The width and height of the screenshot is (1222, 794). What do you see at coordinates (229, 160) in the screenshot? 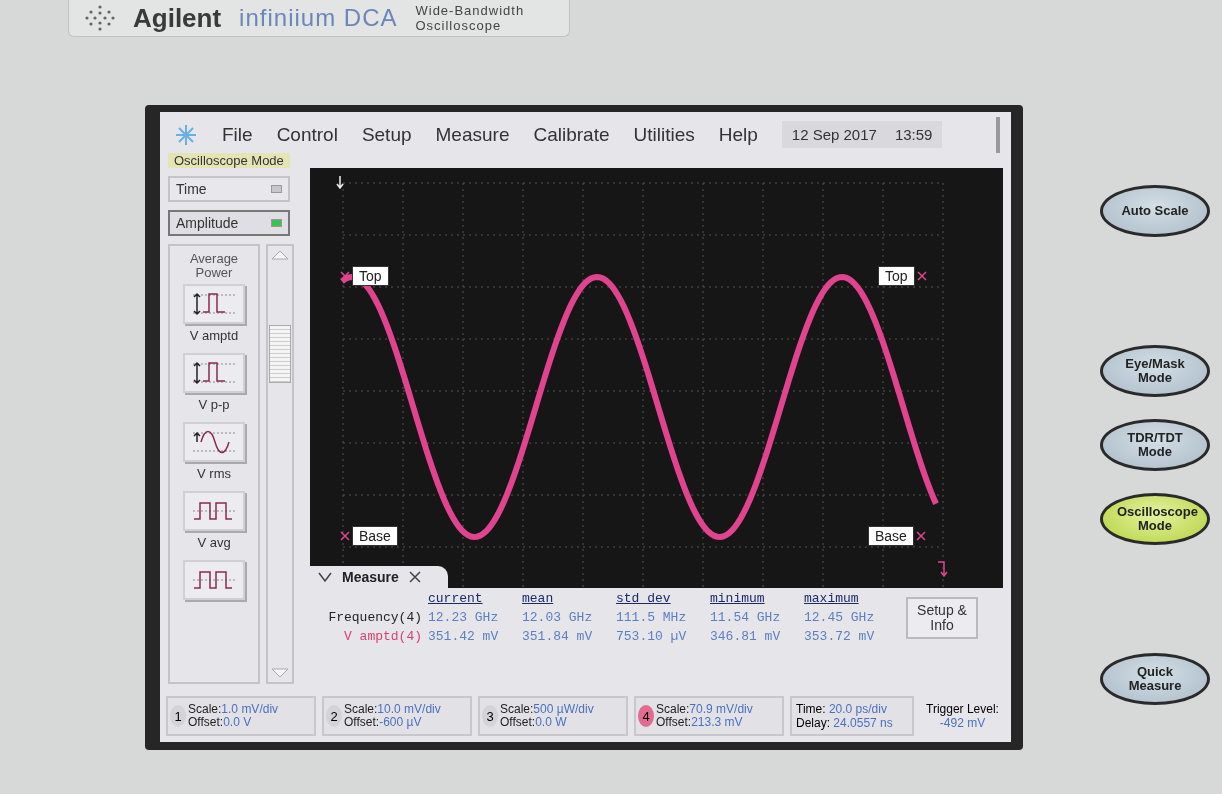
I see `mode-label: Oscilloscope Mode` at bounding box center [229, 160].